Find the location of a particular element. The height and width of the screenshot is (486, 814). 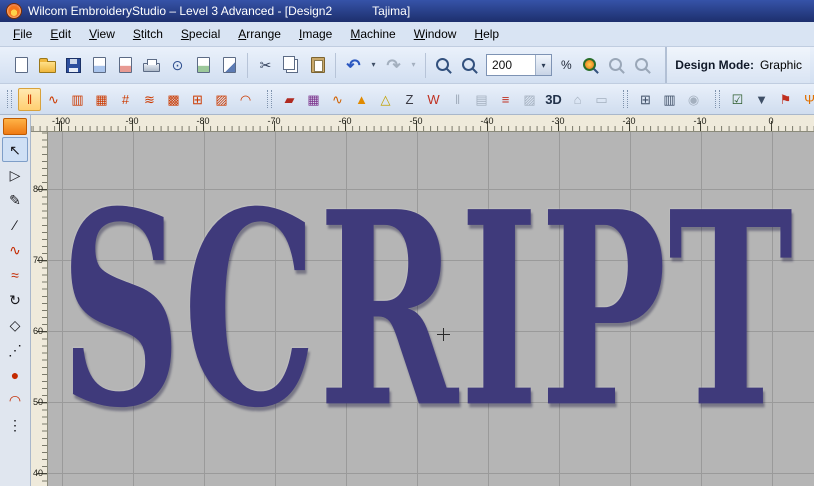

filter-objects-icon: ▼ is located at coordinates (761, 99).